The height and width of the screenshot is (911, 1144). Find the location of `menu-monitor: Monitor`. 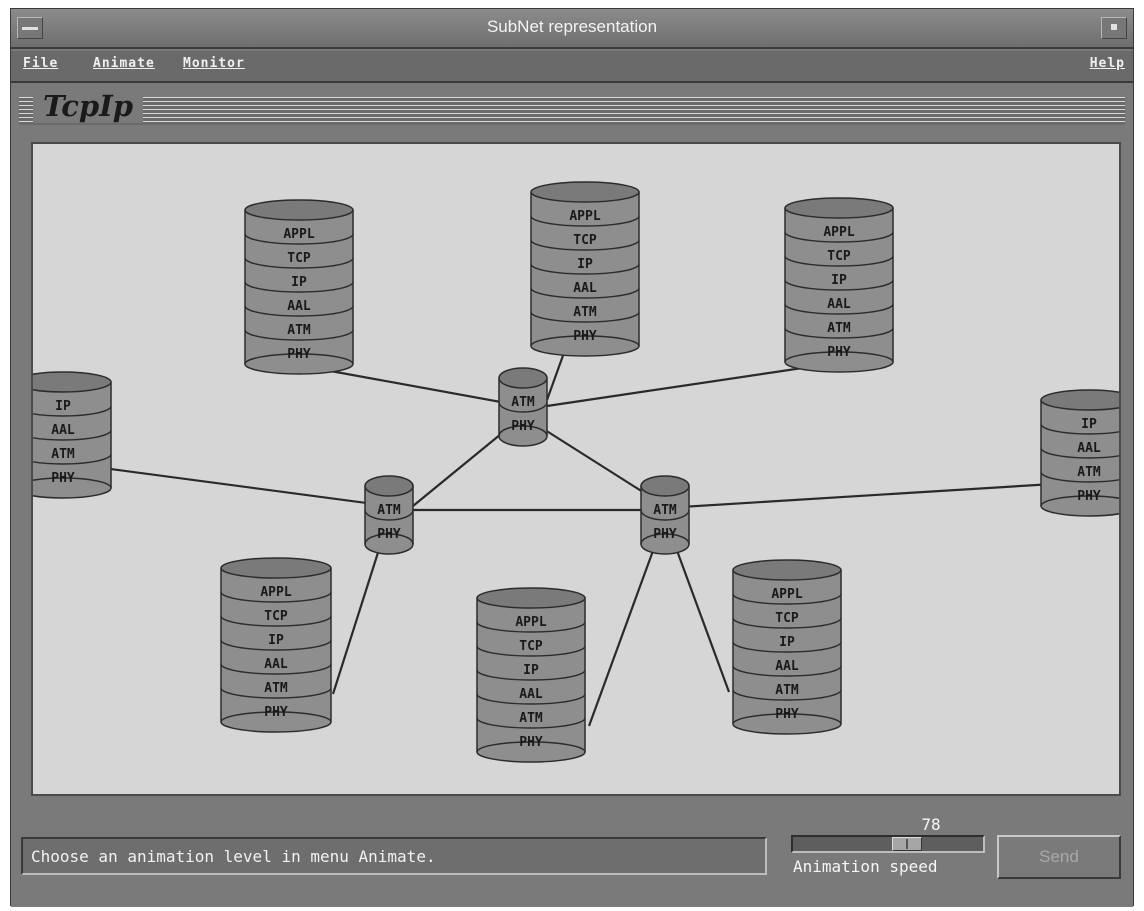

menu-monitor: Monitor is located at coordinates (214, 63).